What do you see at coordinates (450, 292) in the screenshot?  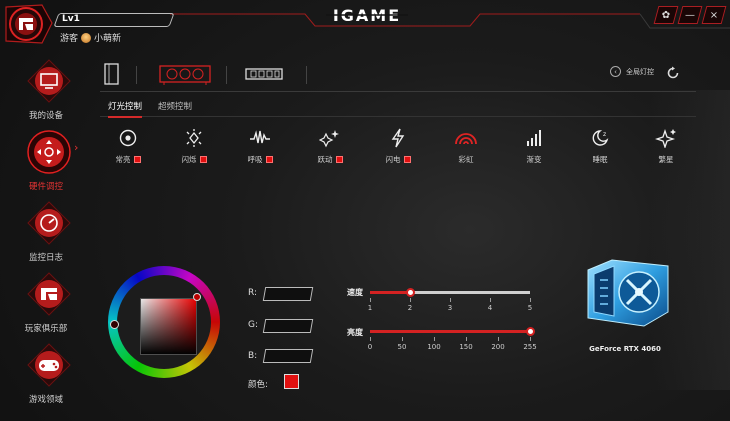 I see `speed-slider` at bounding box center [450, 292].